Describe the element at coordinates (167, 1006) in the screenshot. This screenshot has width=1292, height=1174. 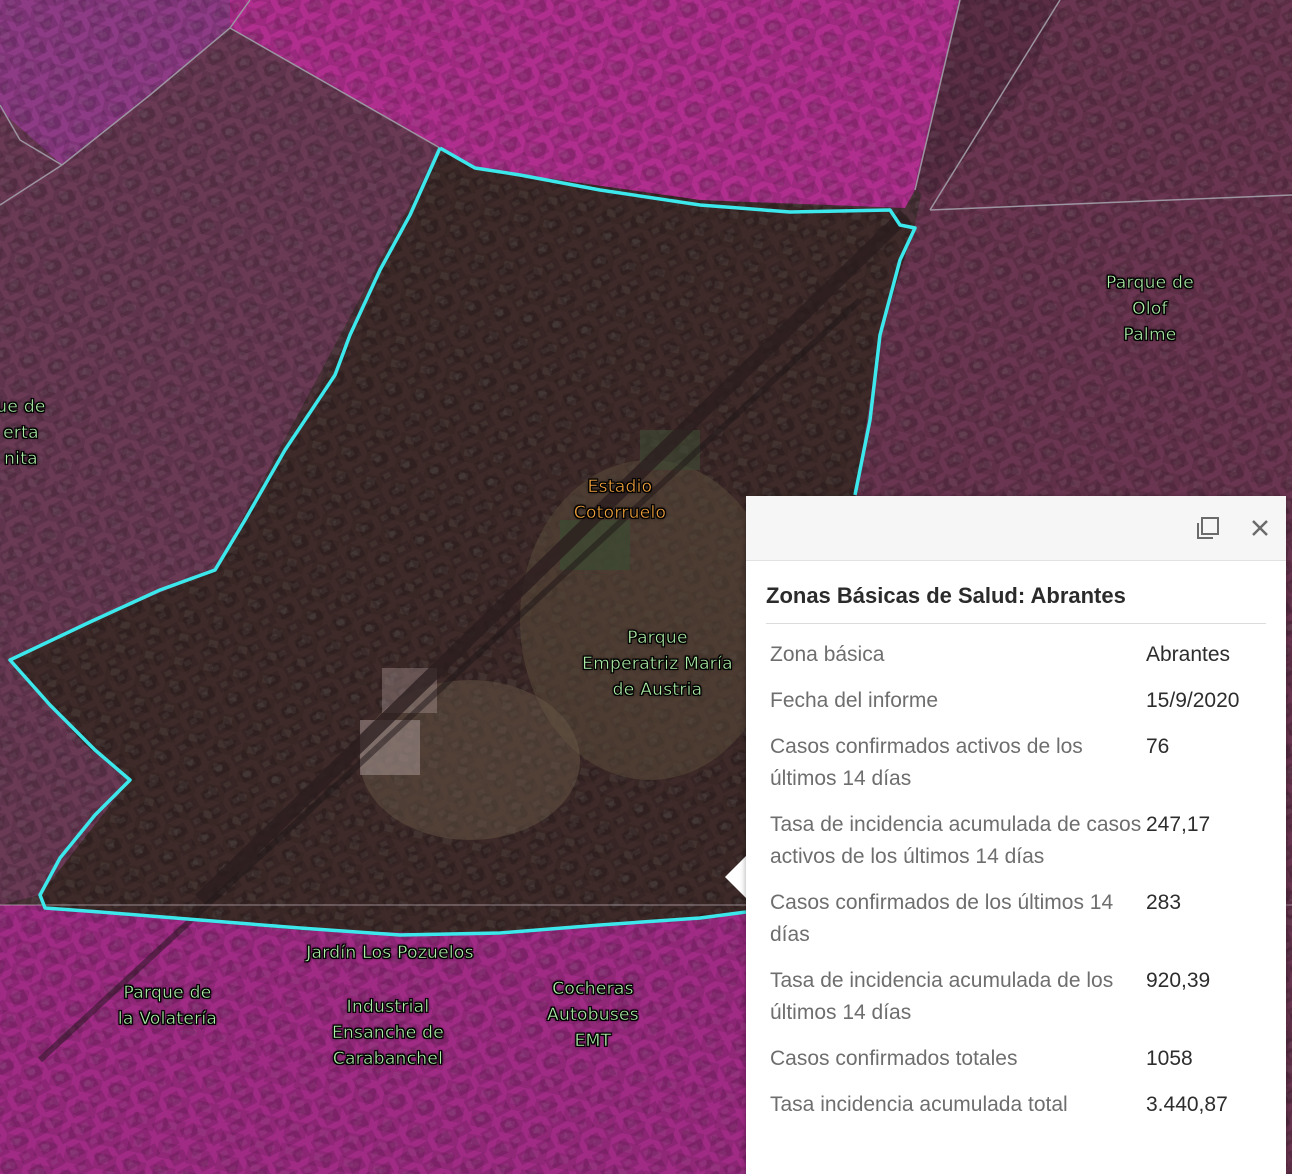
I see `map-label-volateria: Parque de la Volatería` at that location.